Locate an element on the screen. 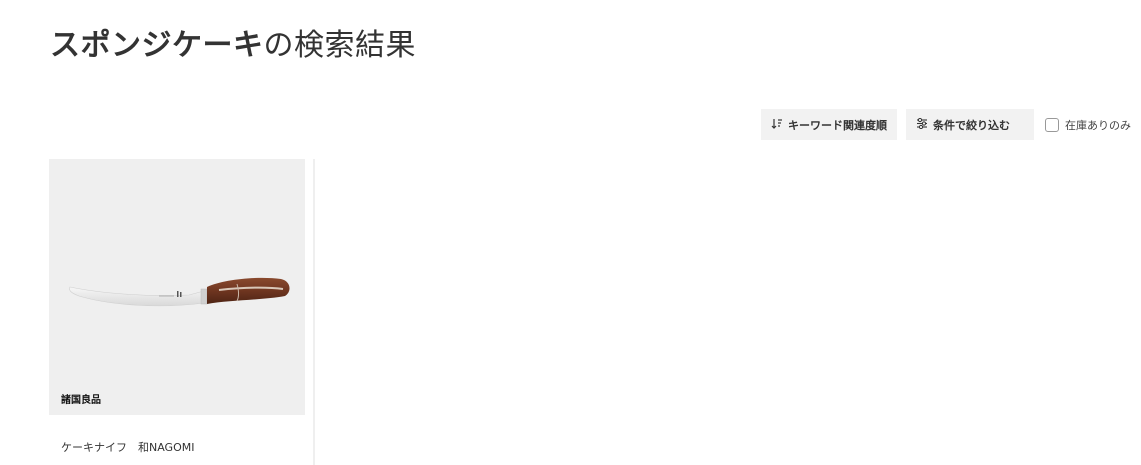 The width and height of the screenshot is (1141, 465). brand-label: 諸国良品 is located at coordinates (81, 400).